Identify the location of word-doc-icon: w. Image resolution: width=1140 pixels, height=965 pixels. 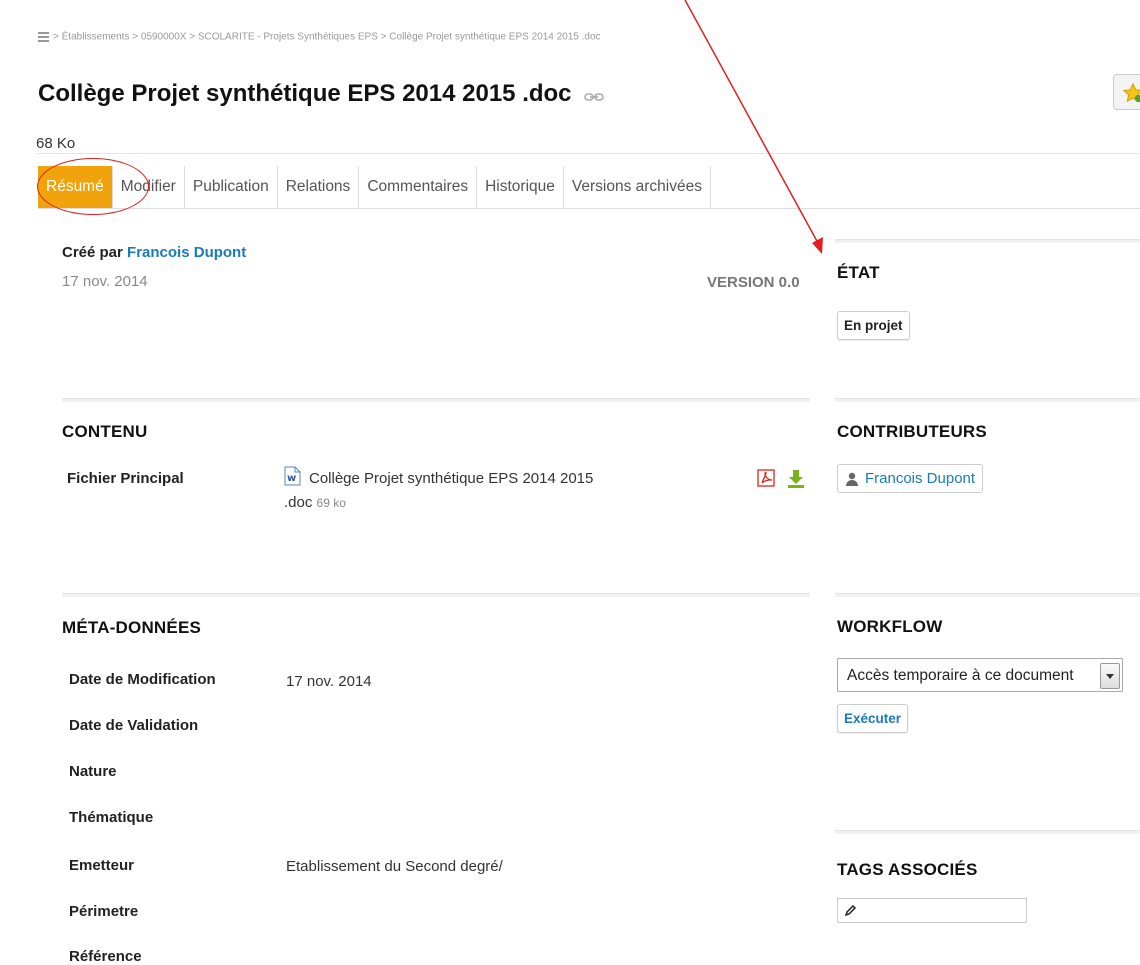
(292, 478).